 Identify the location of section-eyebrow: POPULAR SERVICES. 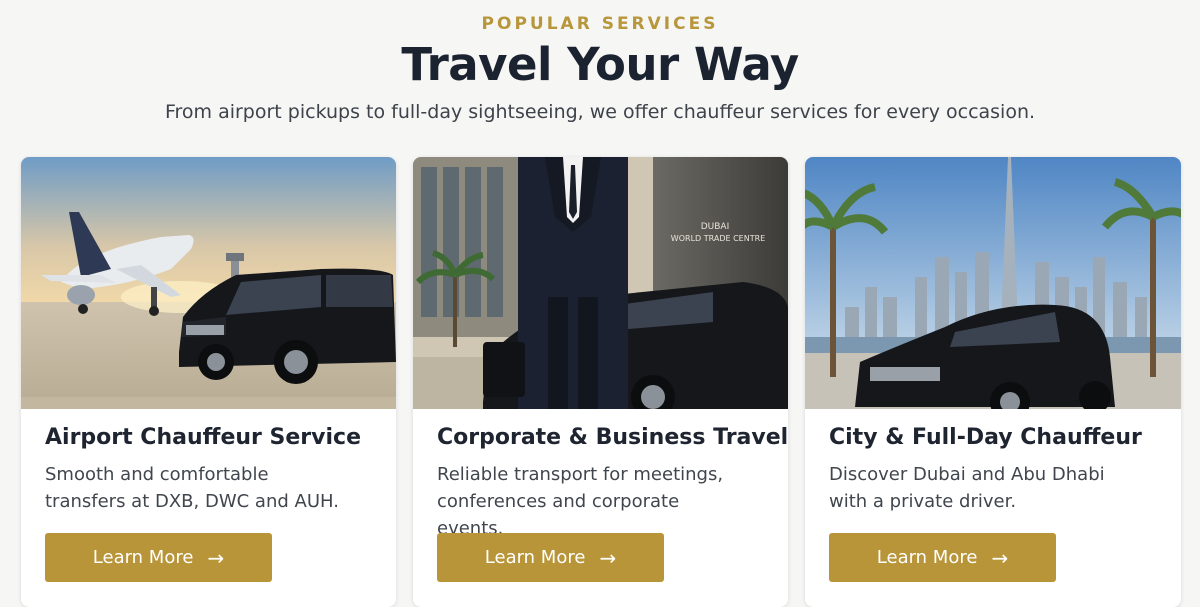
(600, 24).